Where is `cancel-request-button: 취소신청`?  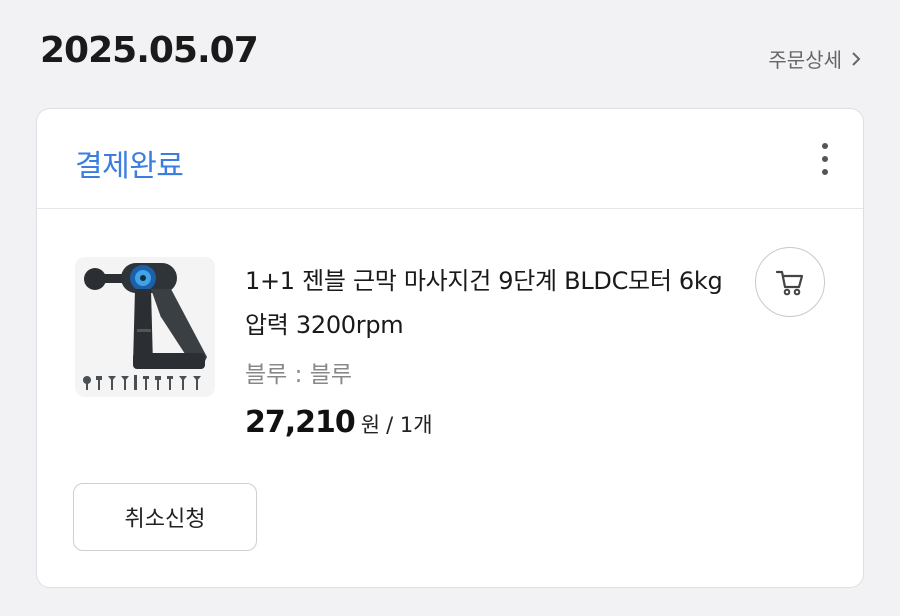 cancel-request-button: 취소신청 is located at coordinates (165, 517).